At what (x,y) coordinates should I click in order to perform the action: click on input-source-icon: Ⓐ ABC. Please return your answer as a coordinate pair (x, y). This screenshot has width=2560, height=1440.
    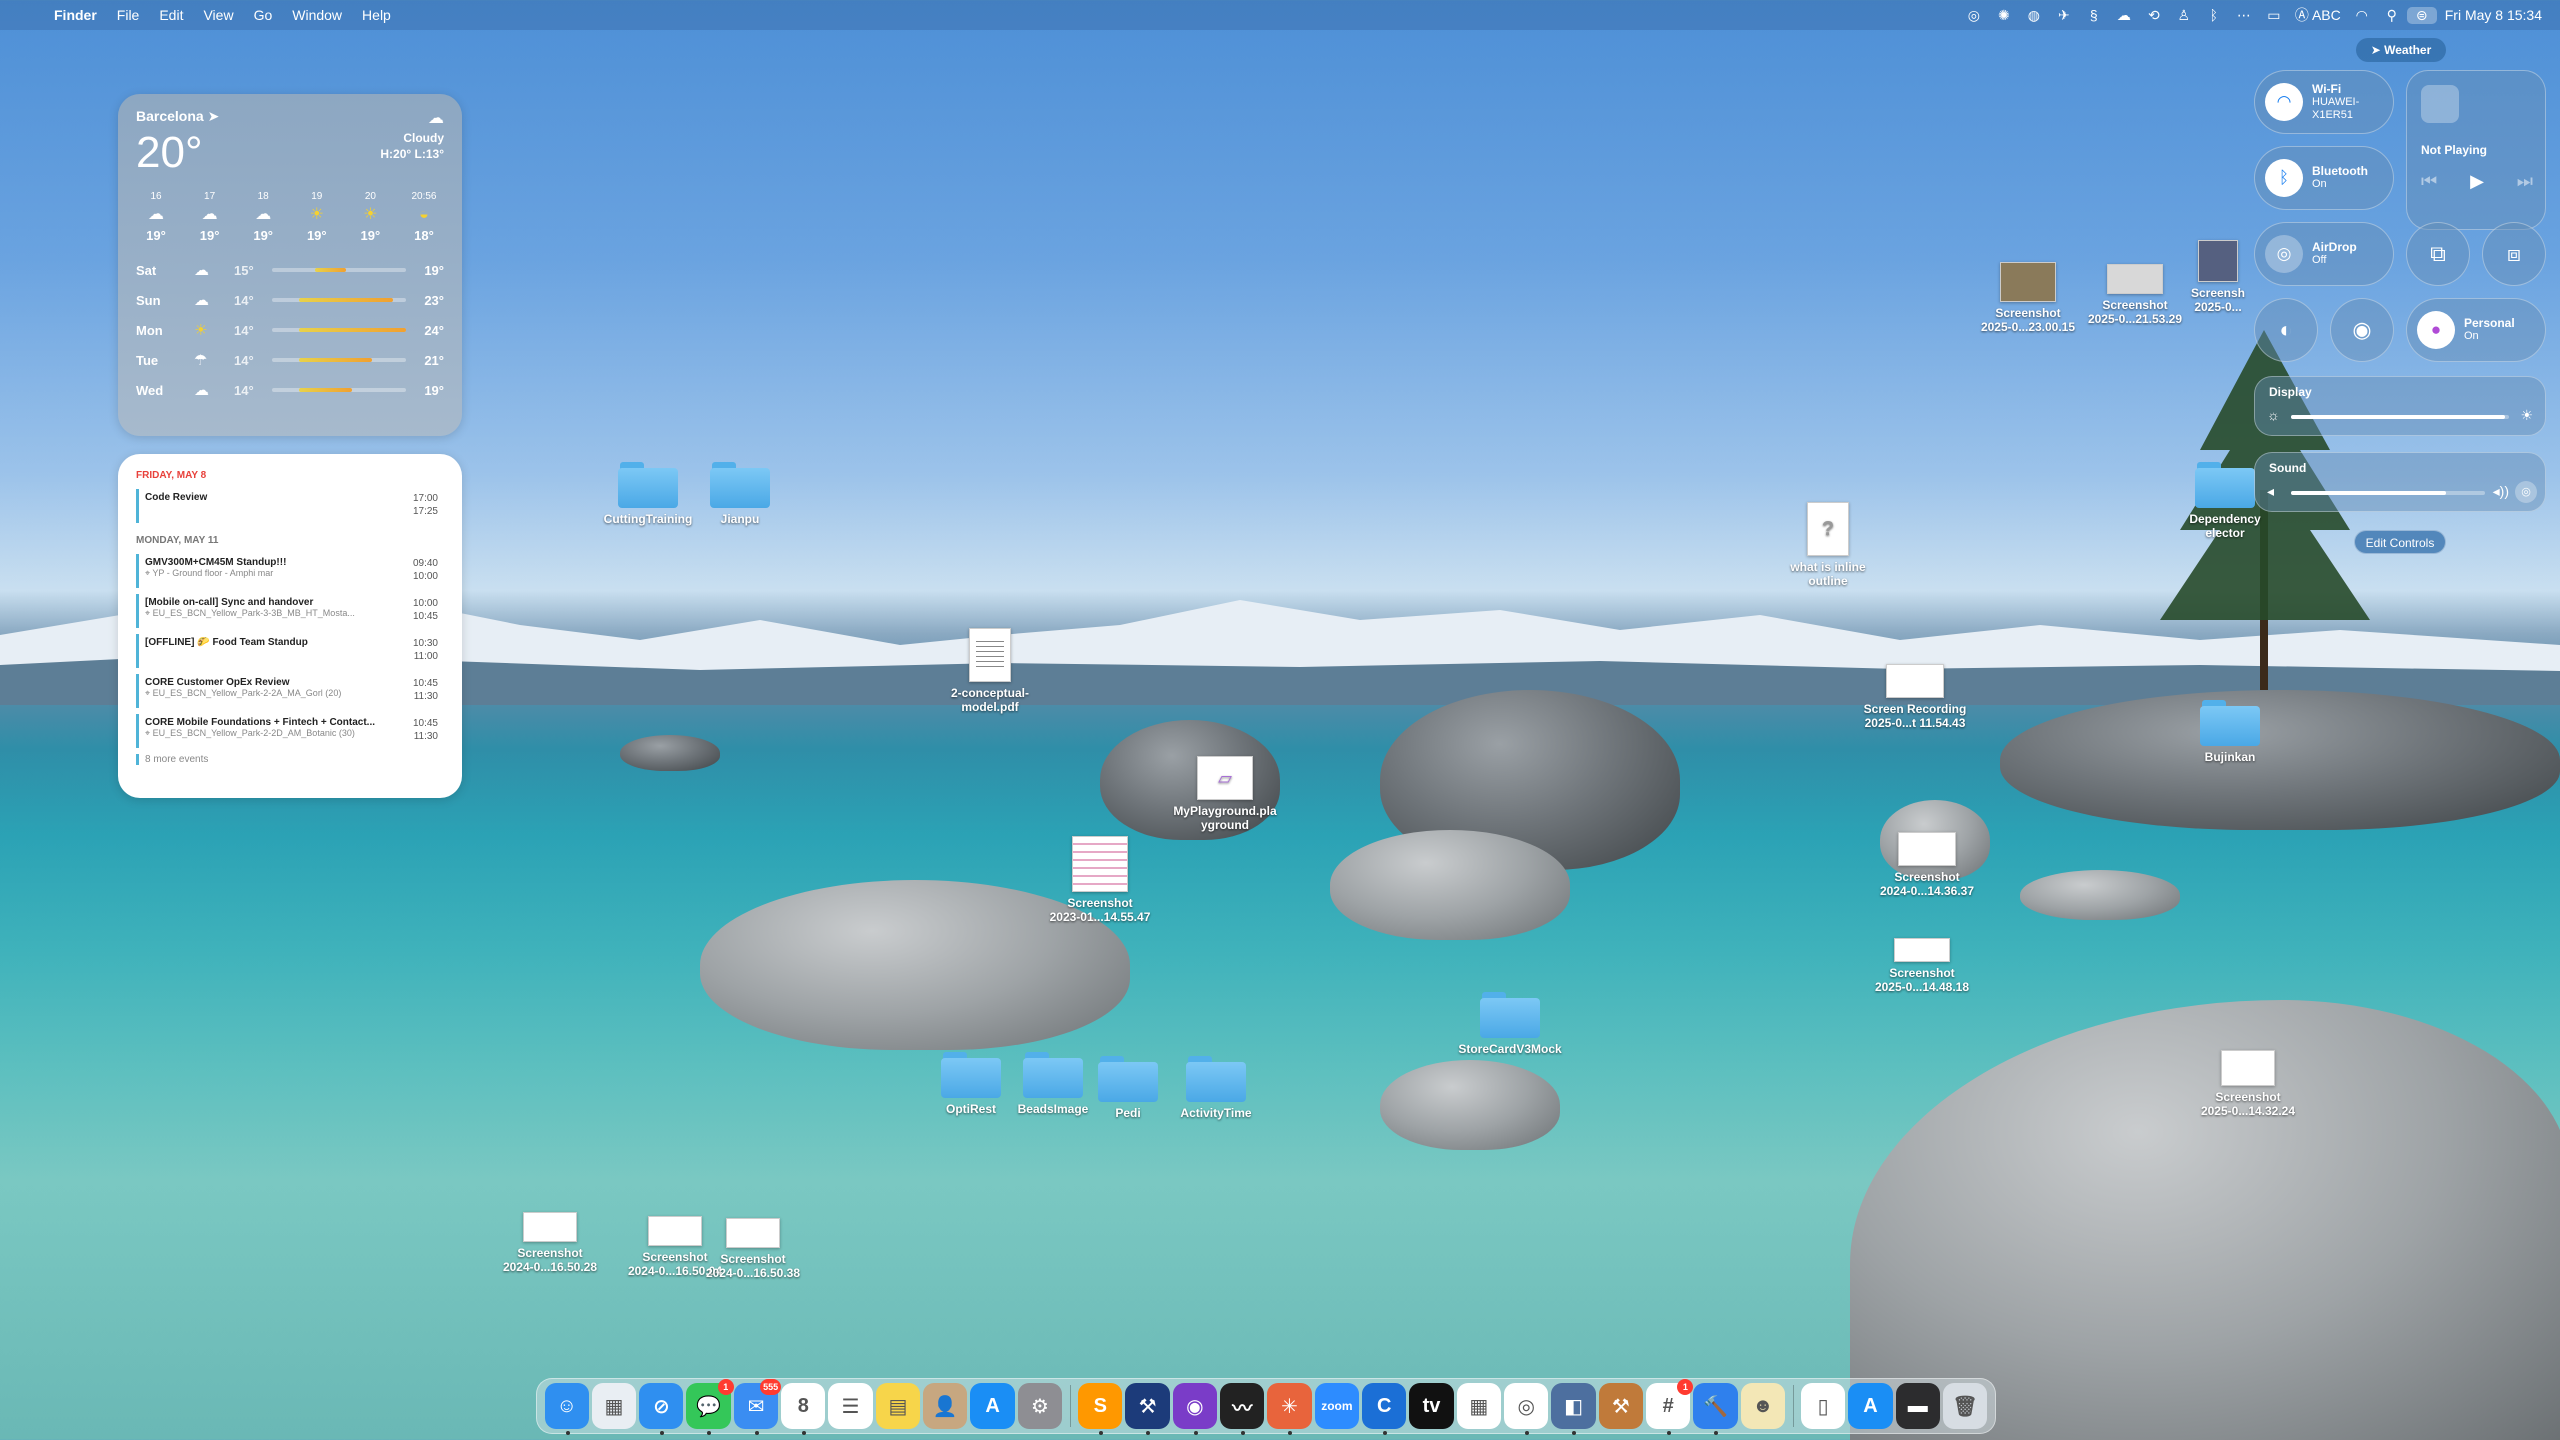
    Looking at the image, I should click on (2318, 15).